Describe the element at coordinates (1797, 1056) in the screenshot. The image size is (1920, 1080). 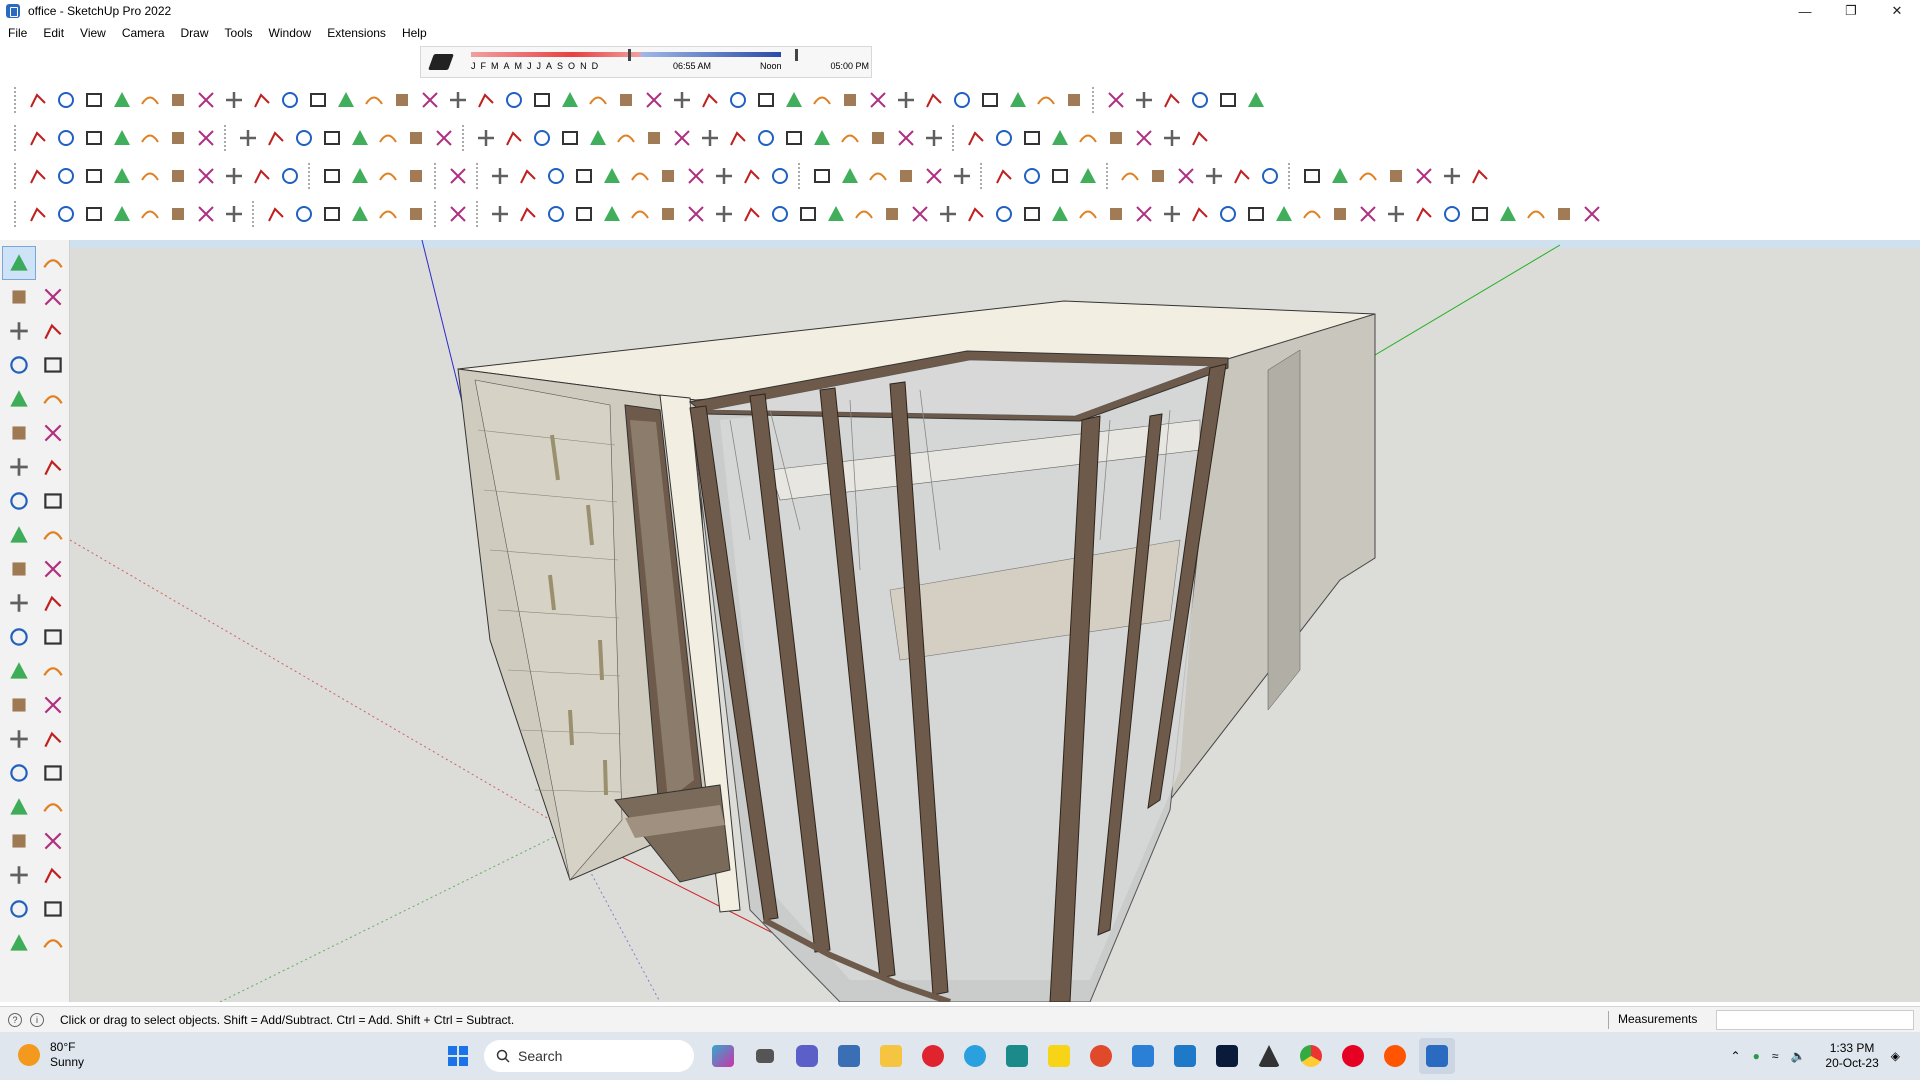
I see `volume-icon: 🔈` at that location.